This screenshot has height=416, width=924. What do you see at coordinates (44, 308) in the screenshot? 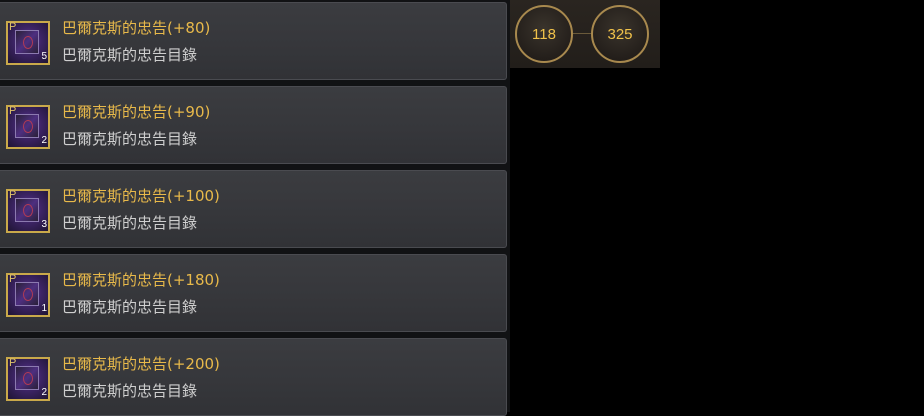
I see `item-quantity: 1` at bounding box center [44, 308].